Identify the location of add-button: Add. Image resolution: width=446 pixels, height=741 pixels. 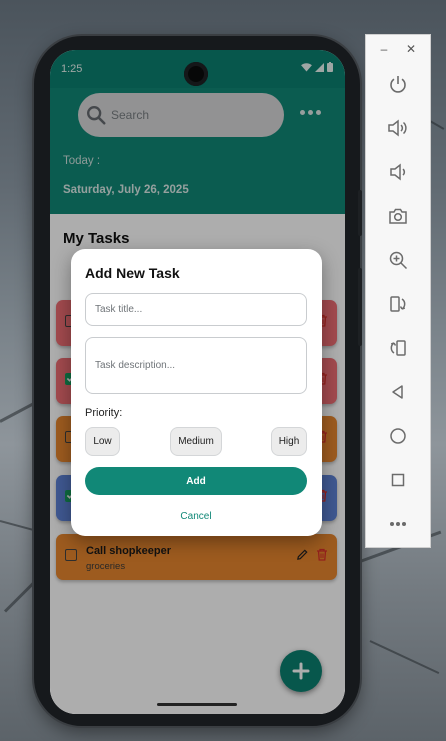
(196, 481).